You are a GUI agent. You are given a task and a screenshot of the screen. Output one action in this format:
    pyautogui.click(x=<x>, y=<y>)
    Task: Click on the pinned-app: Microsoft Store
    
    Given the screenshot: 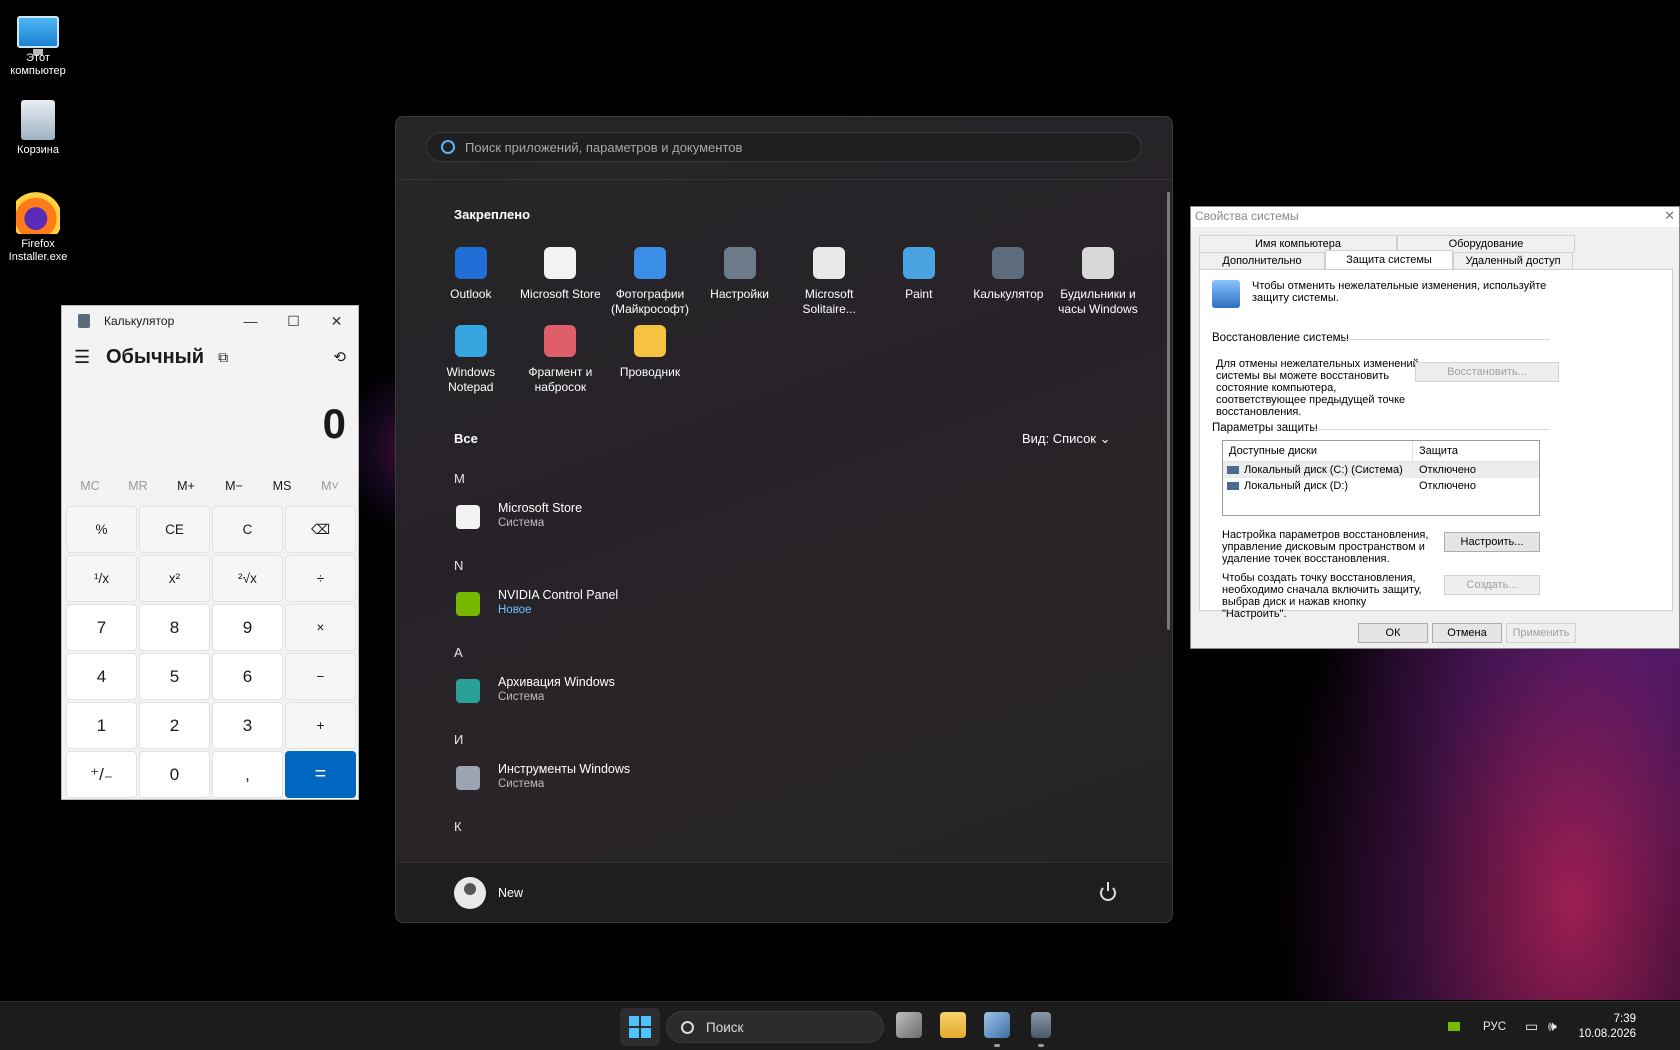 What is the action you would take?
    pyautogui.click(x=561, y=286)
    